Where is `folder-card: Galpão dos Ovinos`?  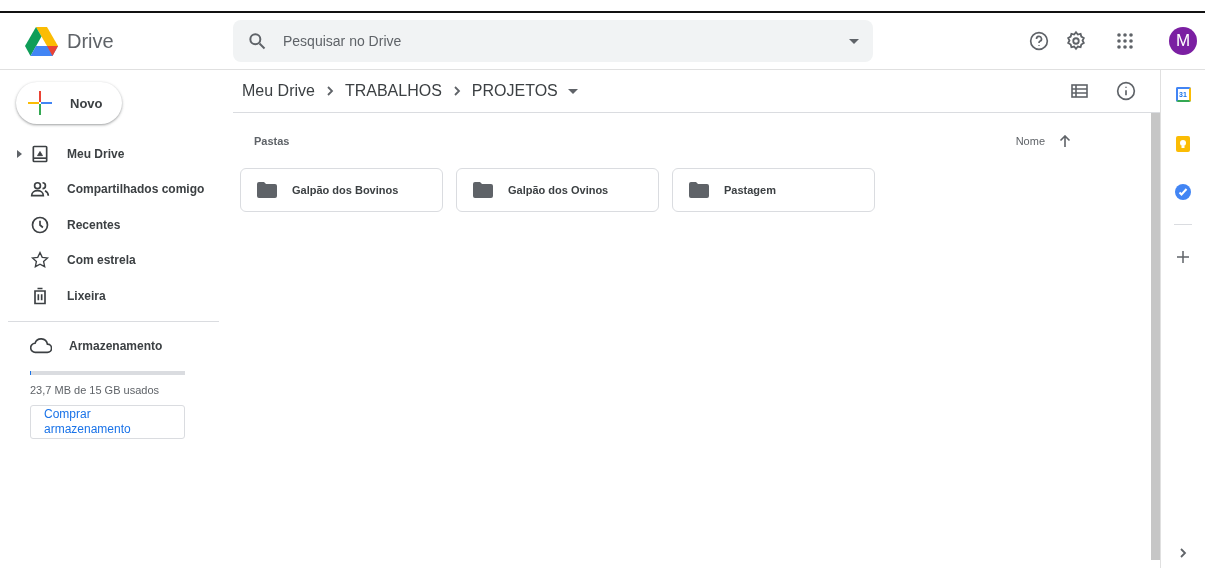 folder-card: Galpão dos Ovinos is located at coordinates (557, 190).